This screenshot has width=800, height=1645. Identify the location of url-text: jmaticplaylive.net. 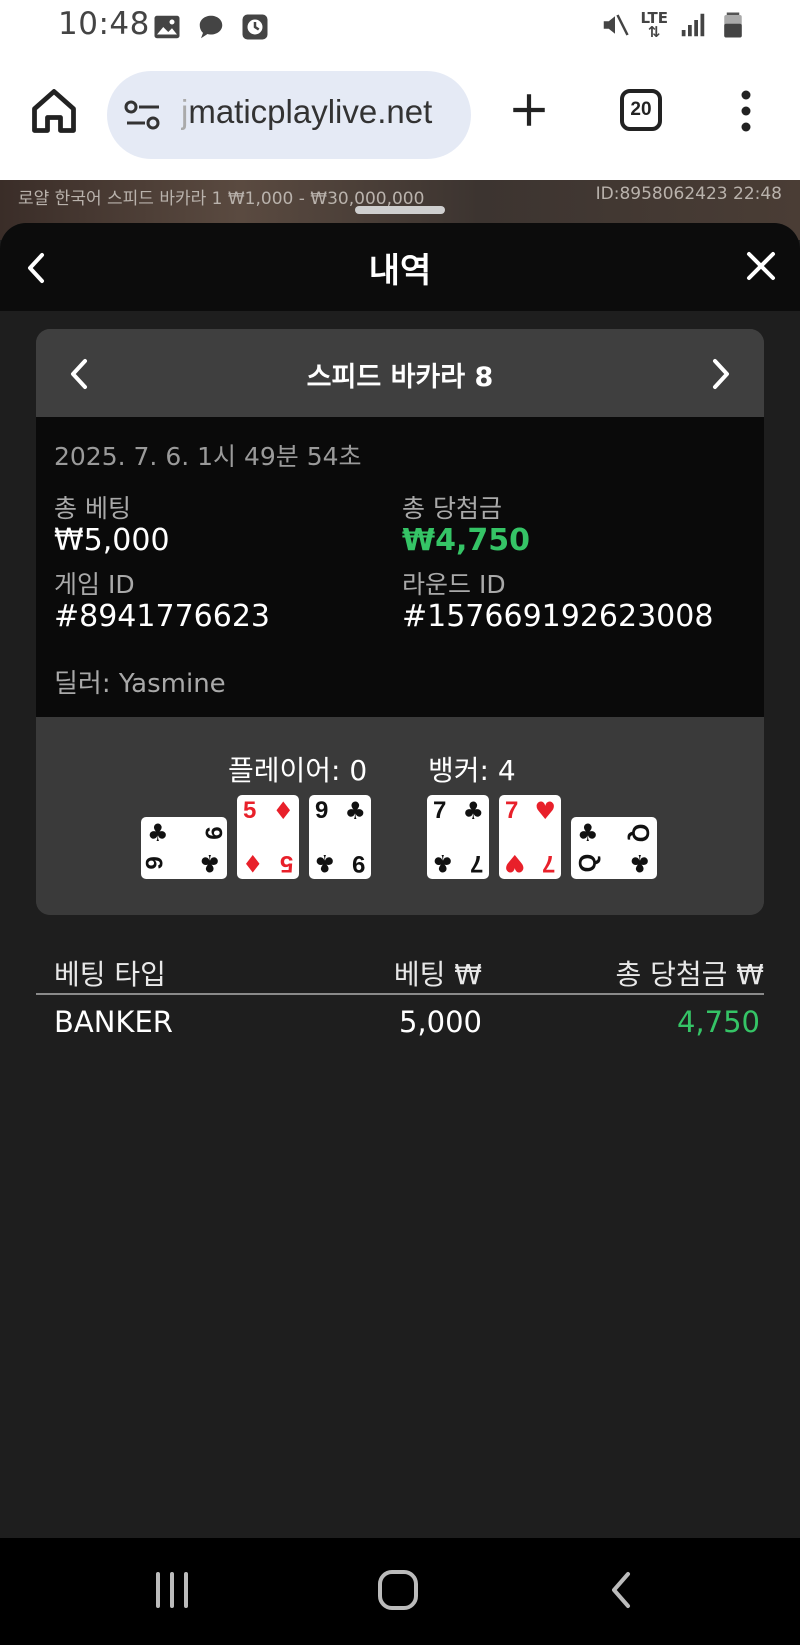
(321, 112).